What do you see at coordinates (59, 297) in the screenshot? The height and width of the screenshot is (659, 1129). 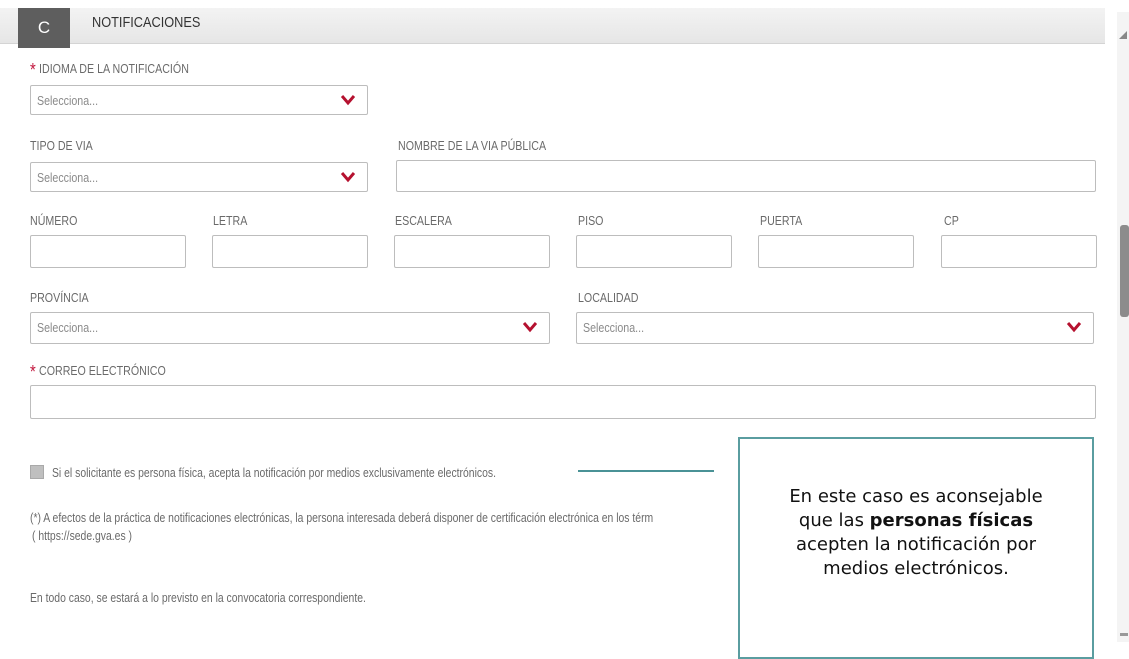 I see `provincia-label: PROVÍNCIA` at bounding box center [59, 297].